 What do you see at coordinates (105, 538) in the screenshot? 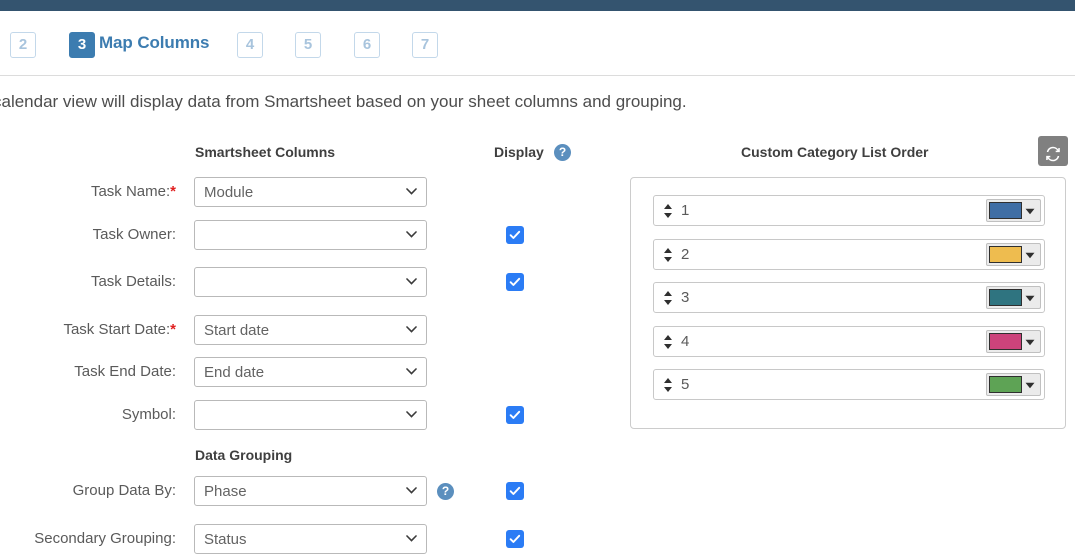
I see `field-label-text: Secondary Grouping:` at bounding box center [105, 538].